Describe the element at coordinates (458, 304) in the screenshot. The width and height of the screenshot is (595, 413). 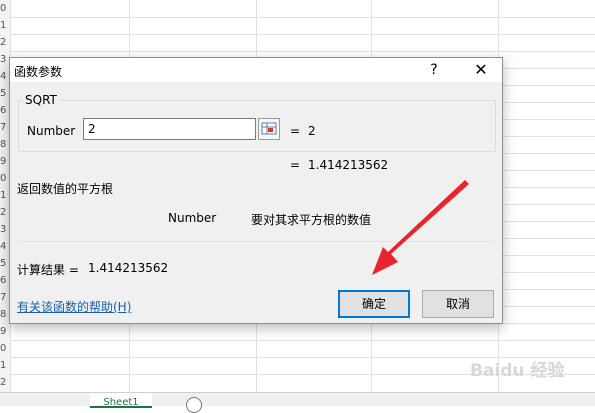
I see `cancel-button: 取消` at that location.